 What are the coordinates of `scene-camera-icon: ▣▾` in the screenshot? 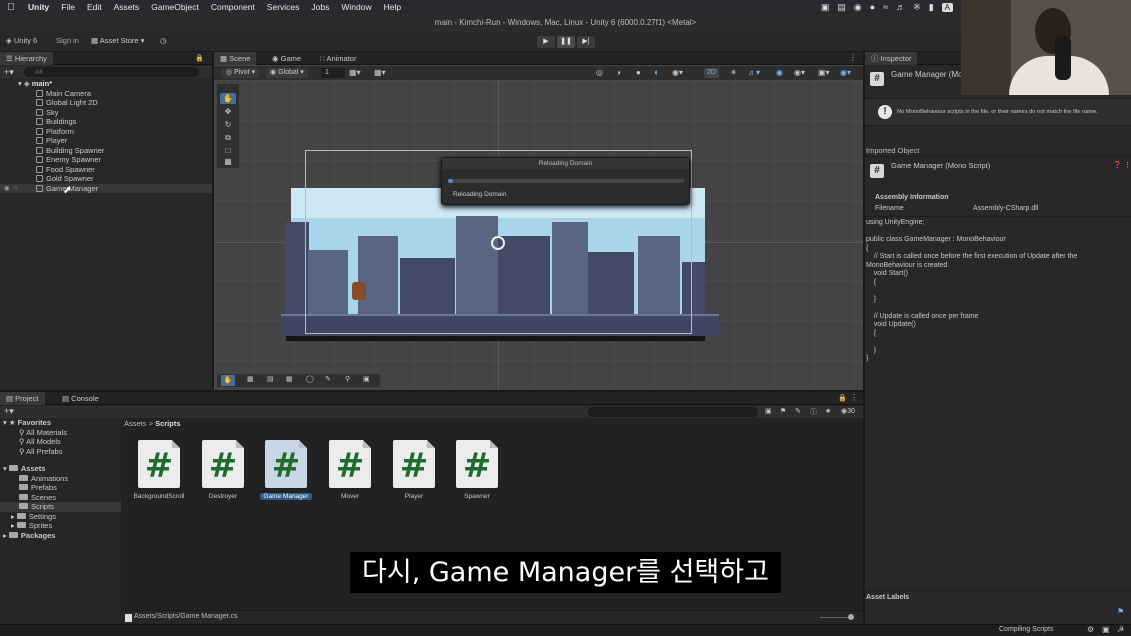 It's located at (824, 72).